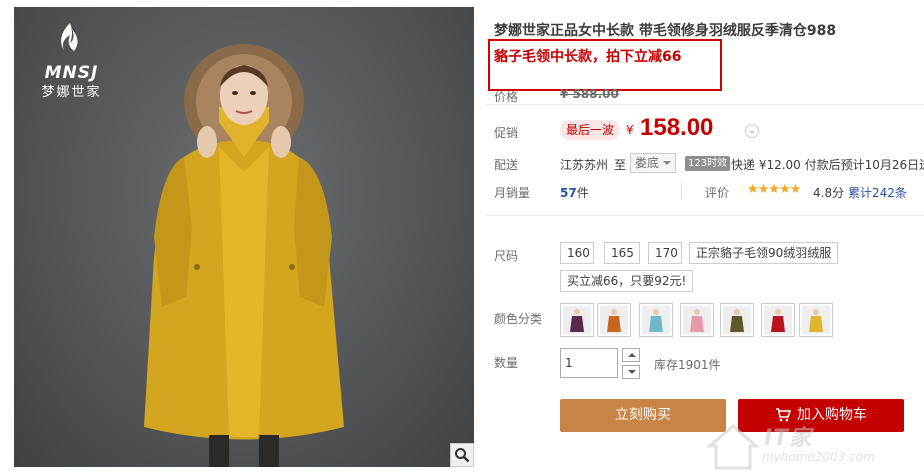 The height and width of the screenshot is (474, 924). Describe the element at coordinates (589, 94) in the screenshot. I see `original-price: ¥ 588.00` at that location.